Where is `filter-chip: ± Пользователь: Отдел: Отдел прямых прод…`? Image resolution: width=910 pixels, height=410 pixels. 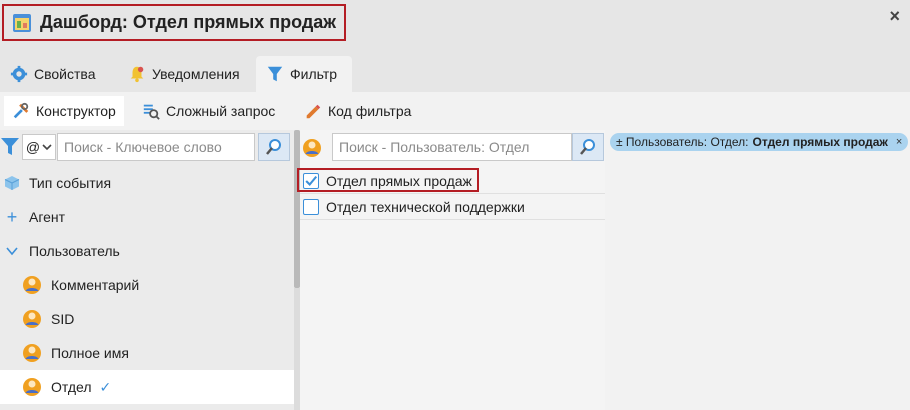
filter-chip: ± Пользователь: Отдел: Отдел прямых прод… is located at coordinates (759, 142).